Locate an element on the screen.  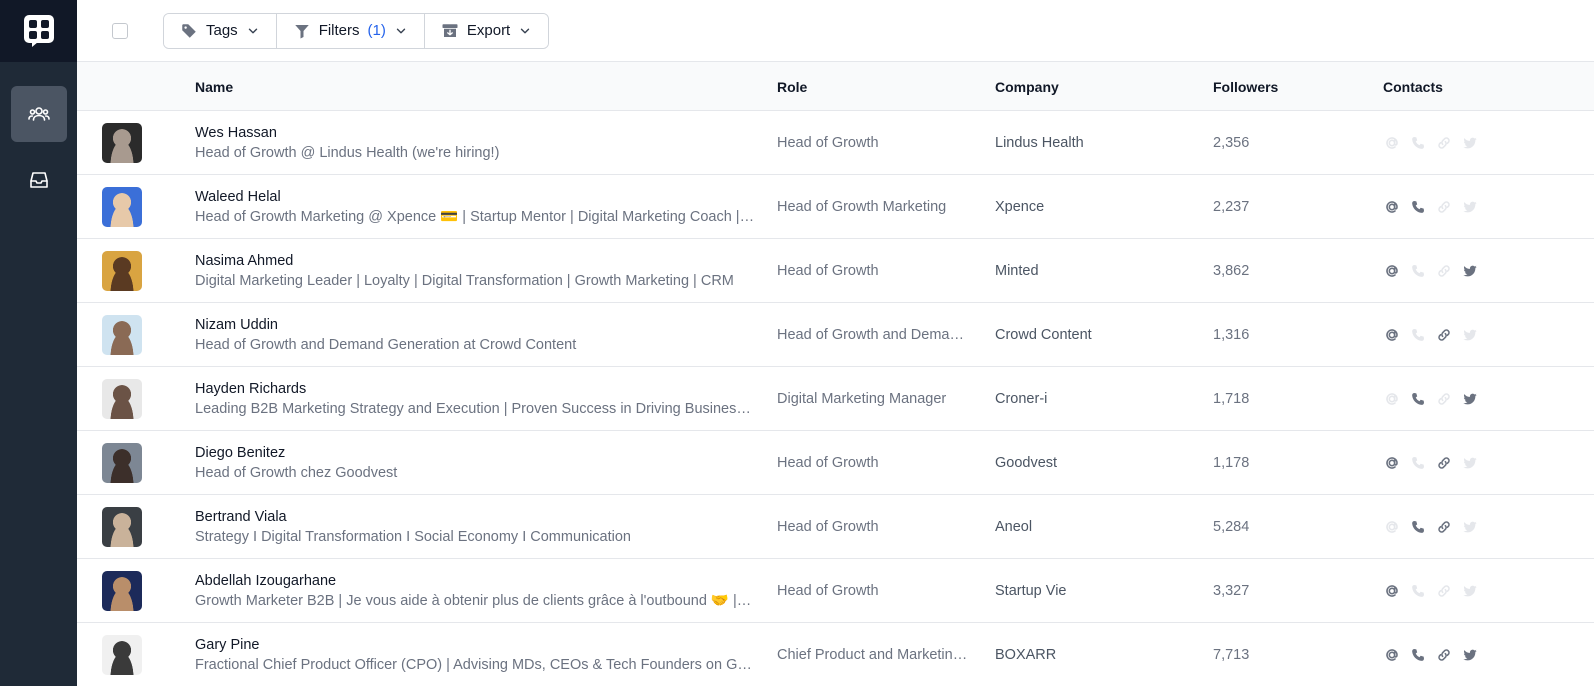
followers-cell: 7,713 is located at coordinates (1273, 654).